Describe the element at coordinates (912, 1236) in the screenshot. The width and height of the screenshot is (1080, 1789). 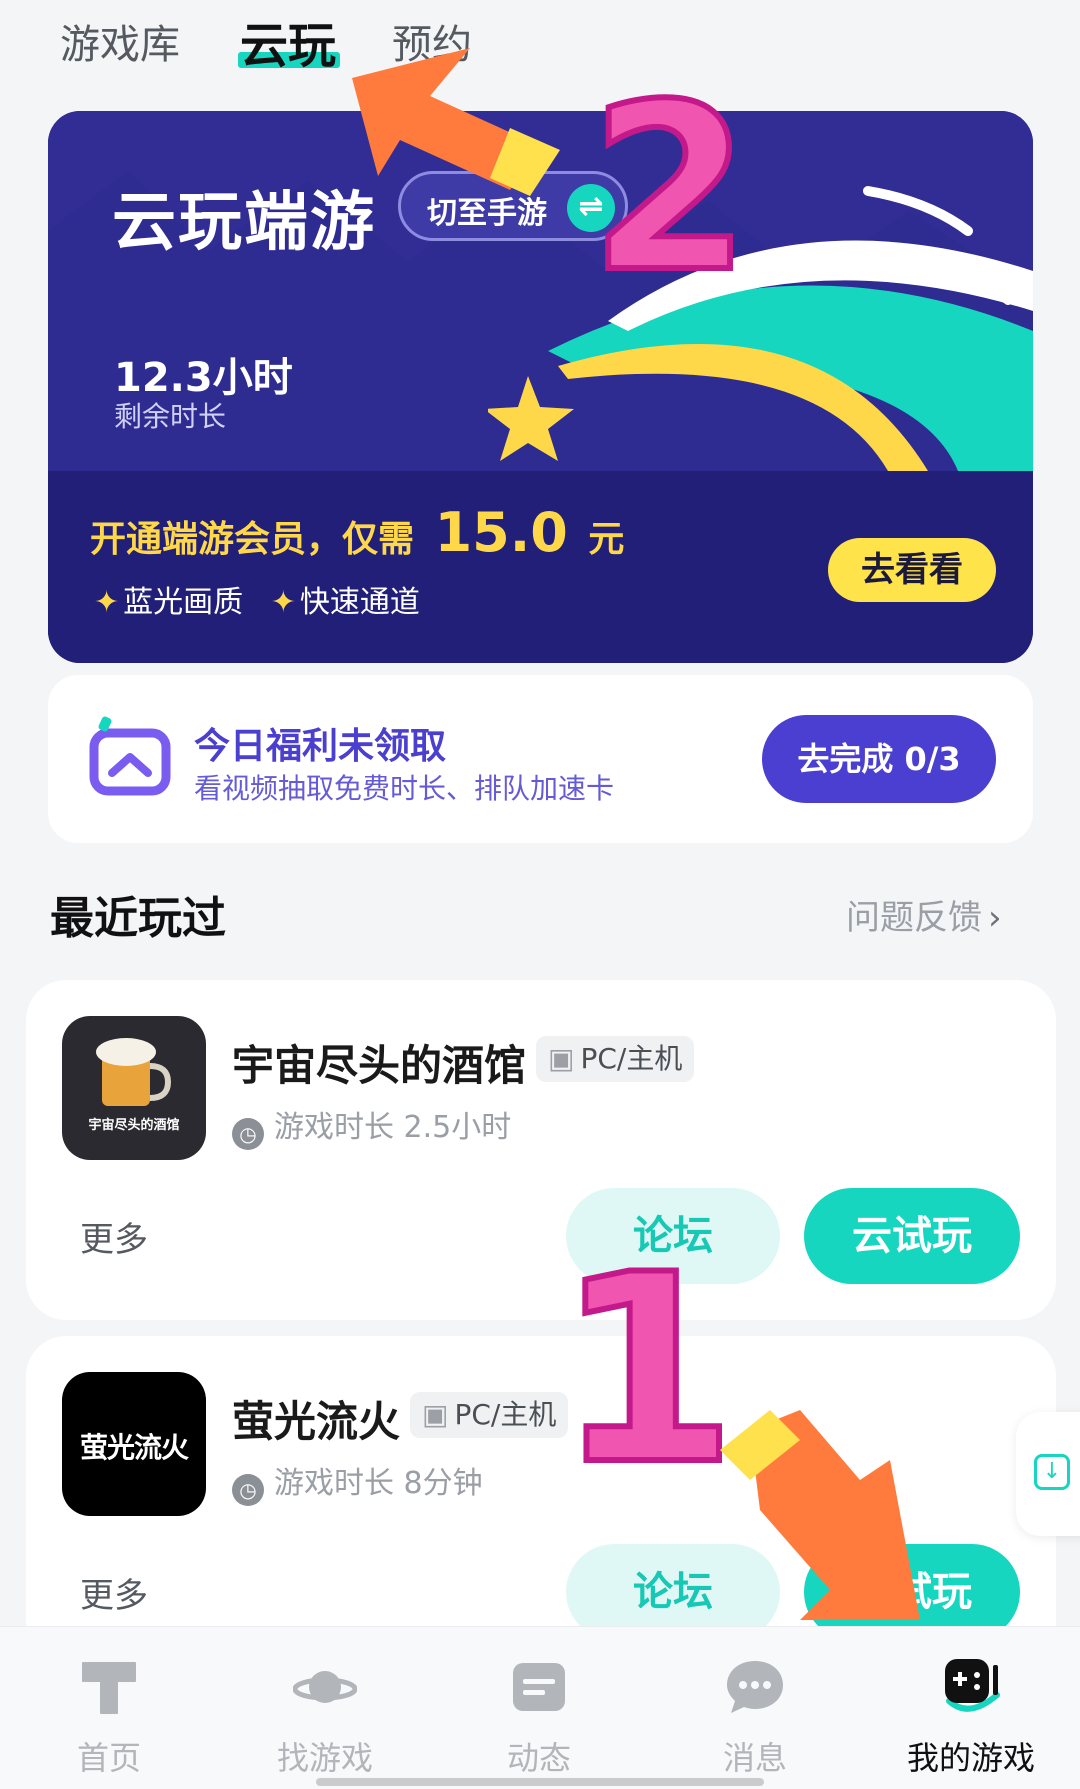
I see `cloud-trial-button: 云试玩` at that location.